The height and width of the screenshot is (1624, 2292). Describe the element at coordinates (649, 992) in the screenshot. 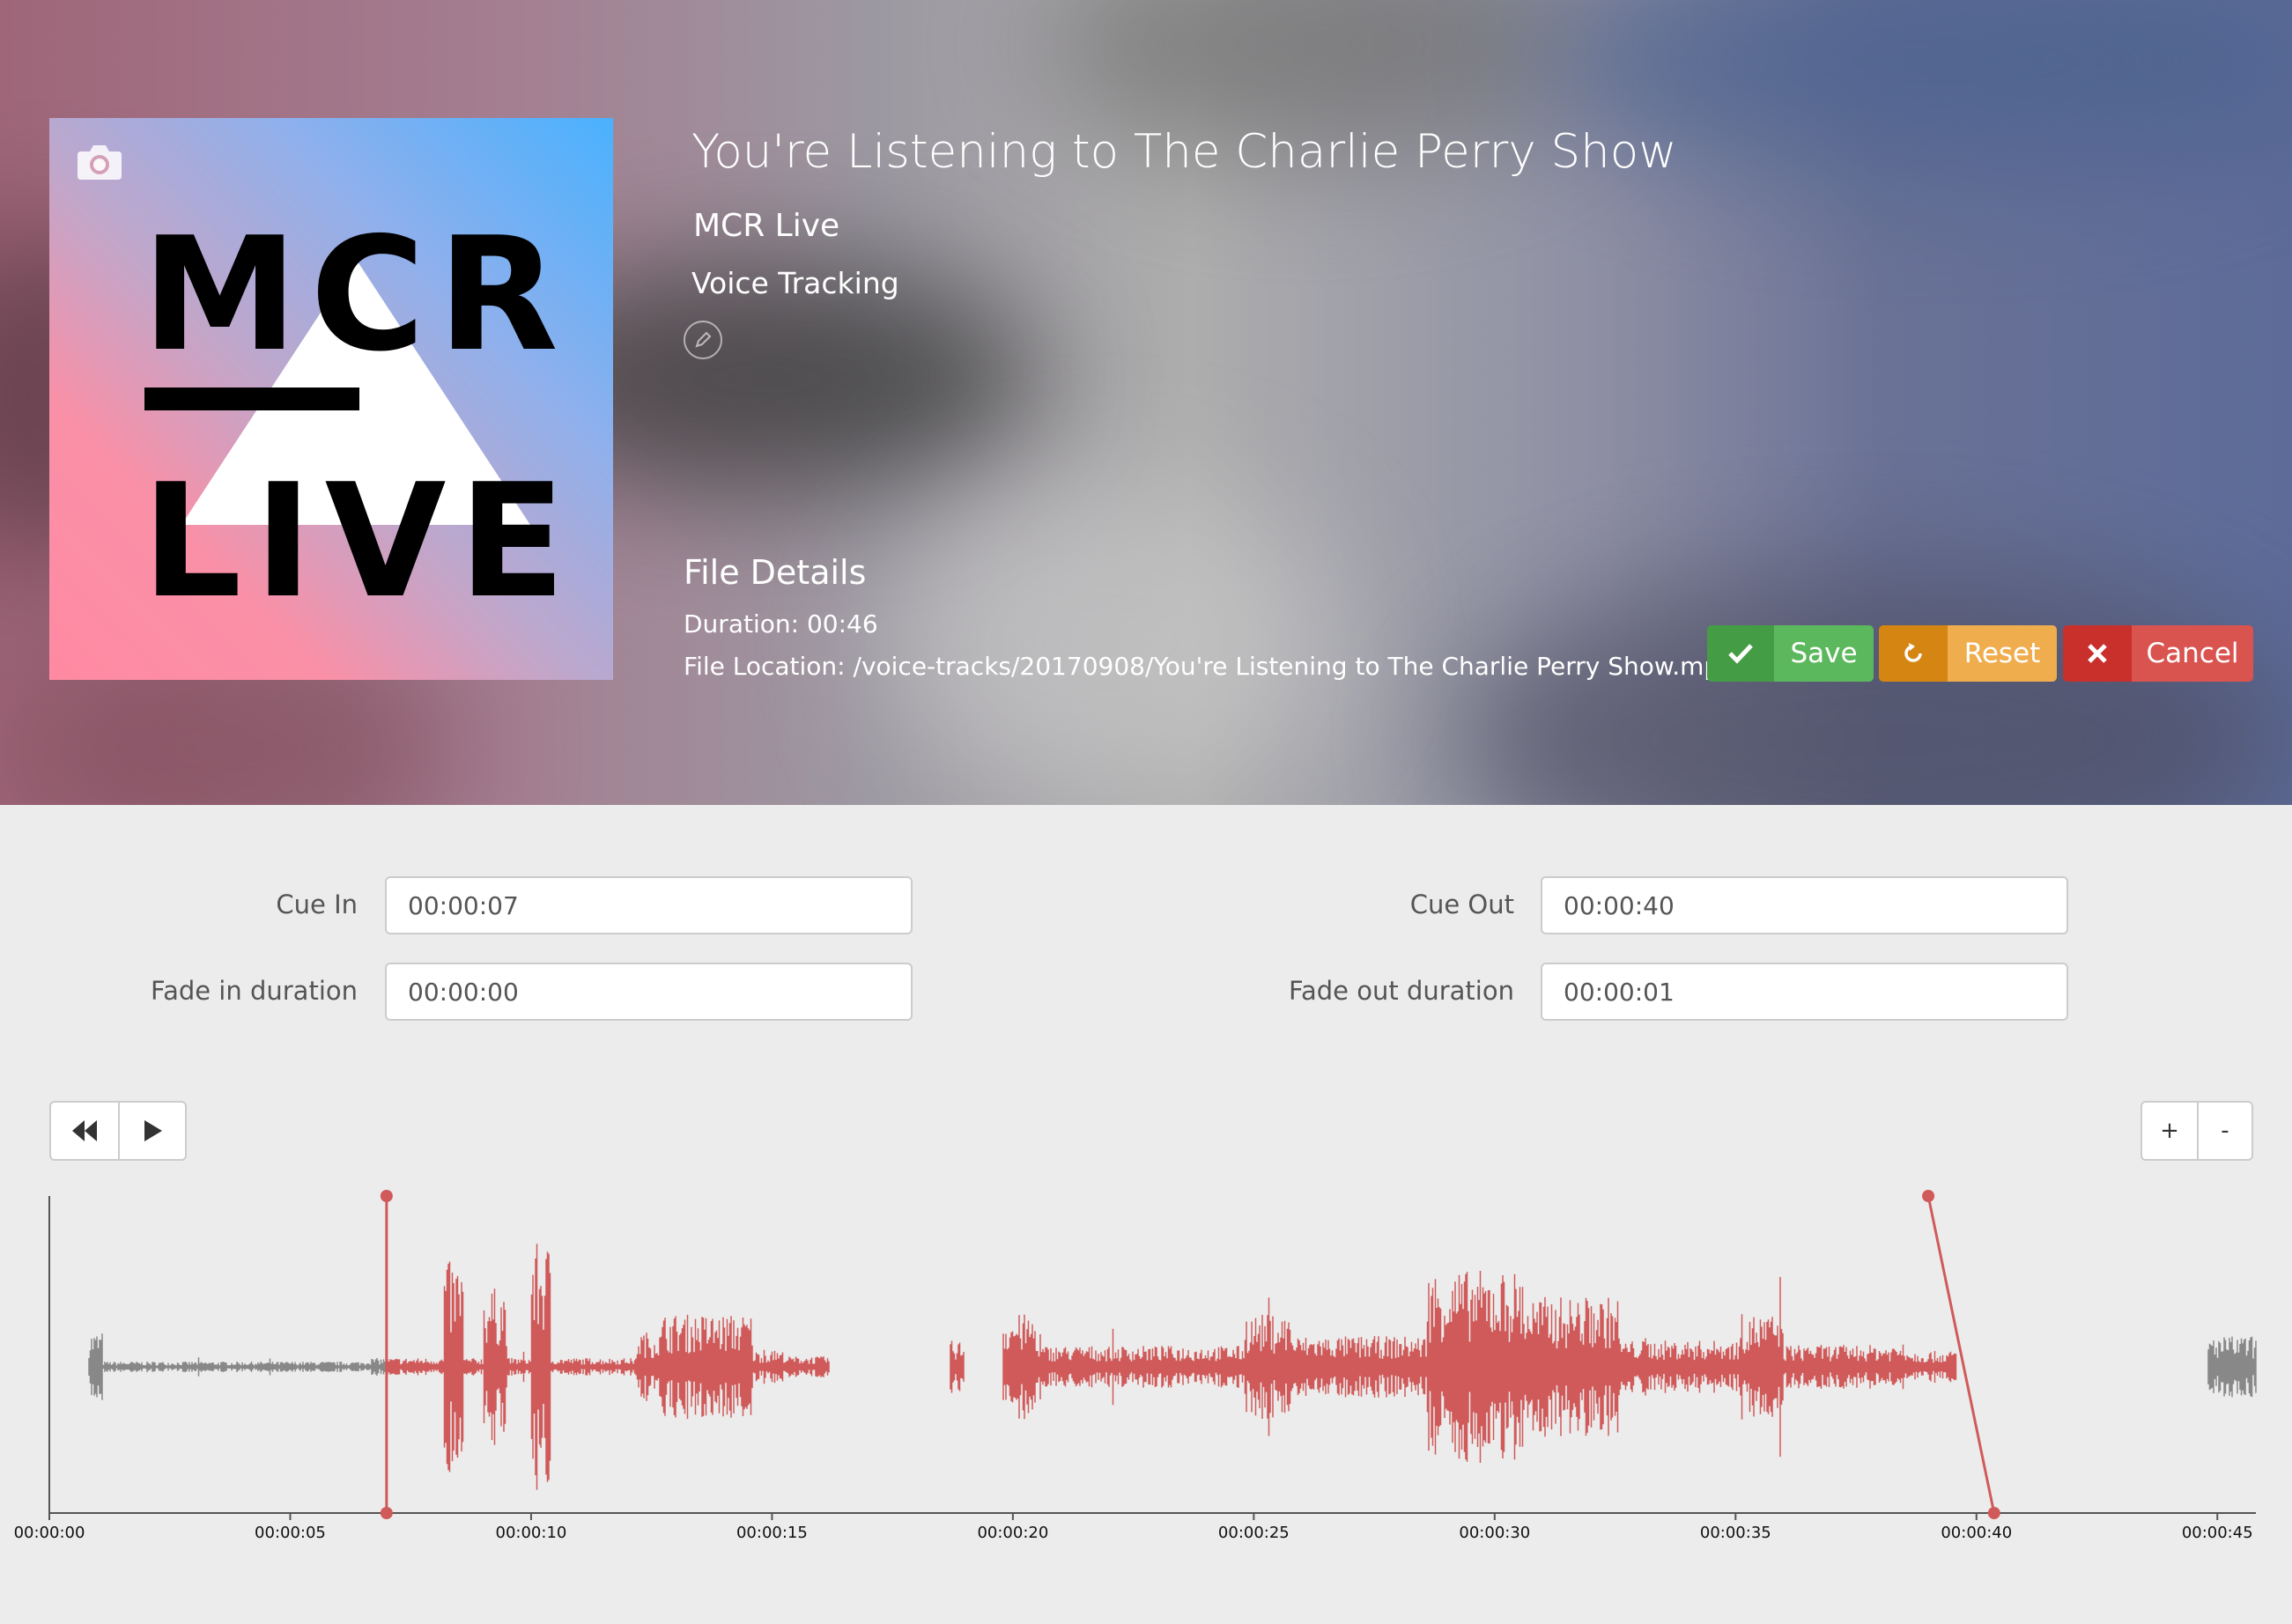

I see `fade-in-input` at that location.